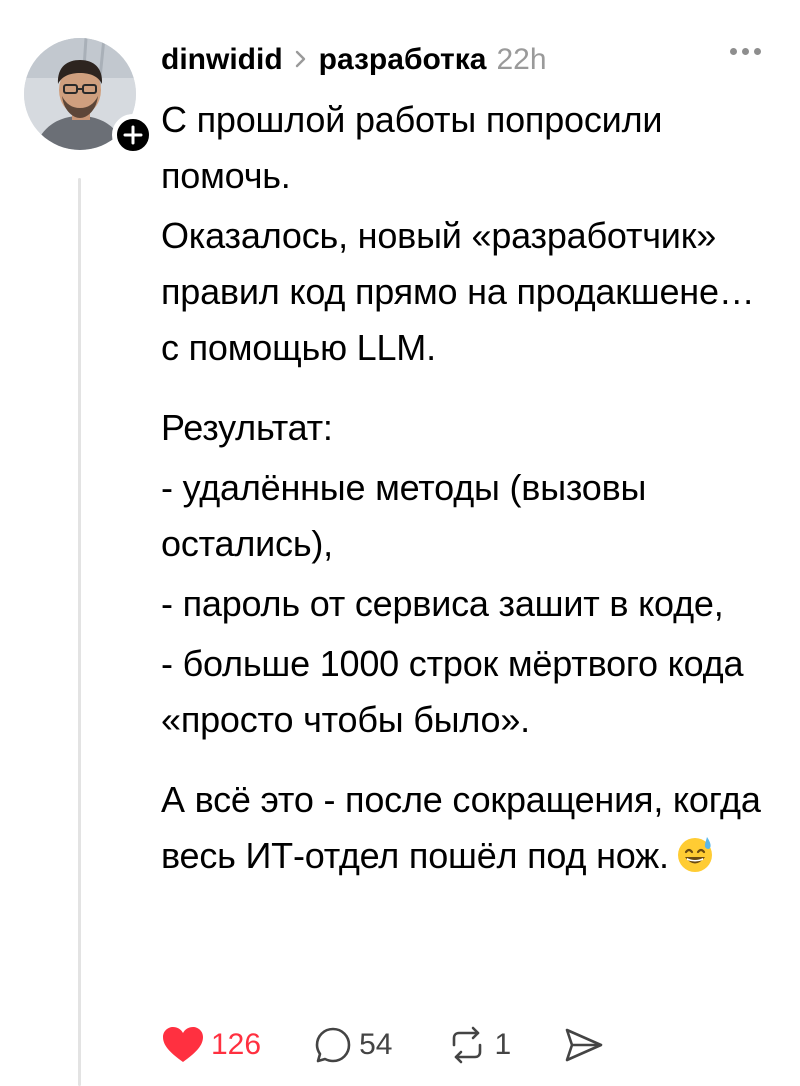  Describe the element at coordinates (247, 427) in the screenshot. I see `post-paragraph: Результат:` at that location.